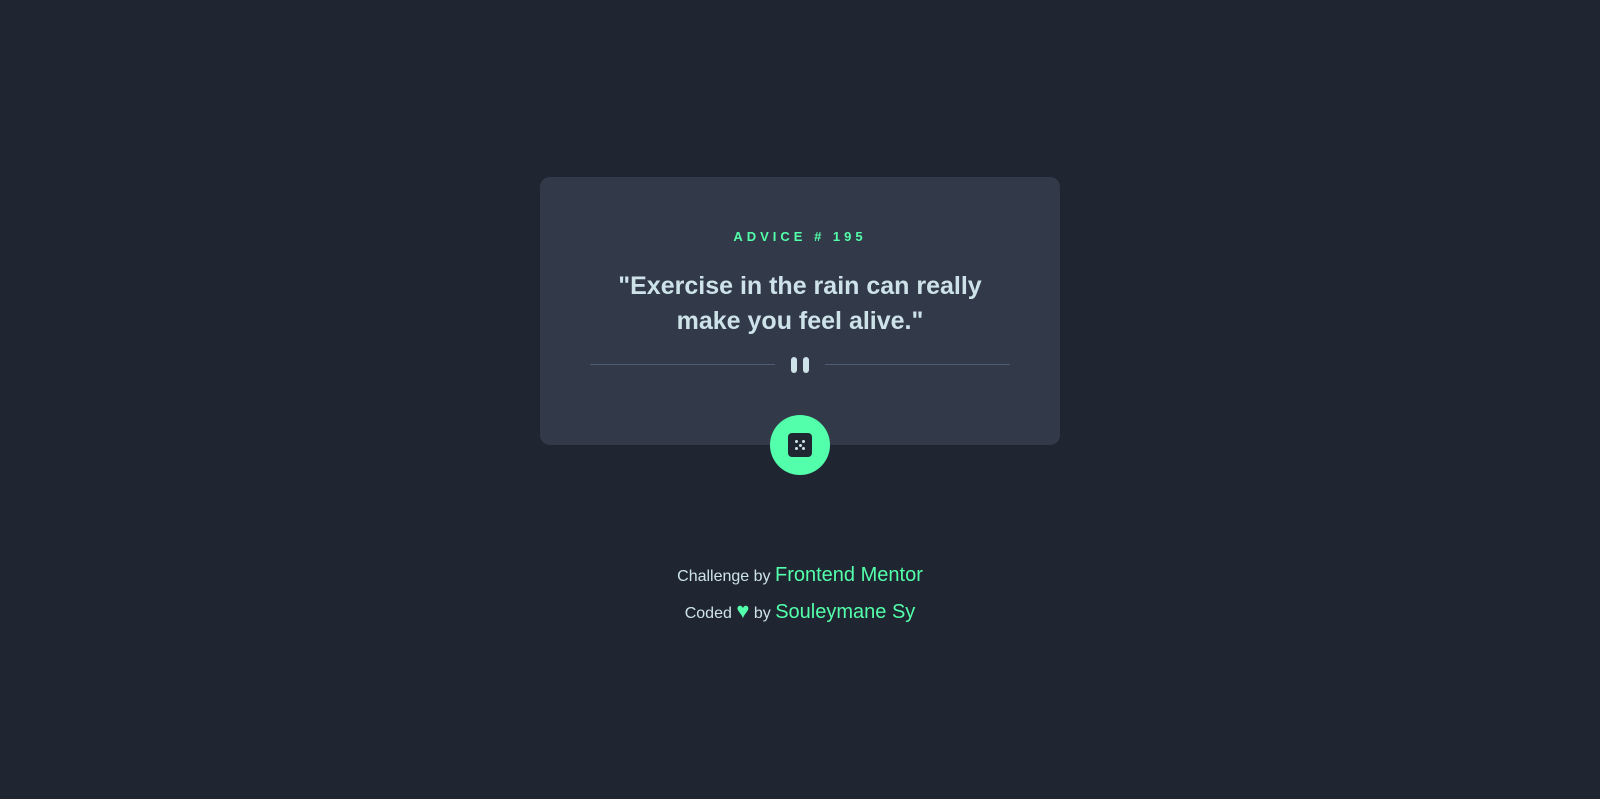 This screenshot has width=1600, height=799. What do you see at coordinates (849, 575) in the screenshot?
I see `frontend-mentor-link: Frontend Mentor` at bounding box center [849, 575].